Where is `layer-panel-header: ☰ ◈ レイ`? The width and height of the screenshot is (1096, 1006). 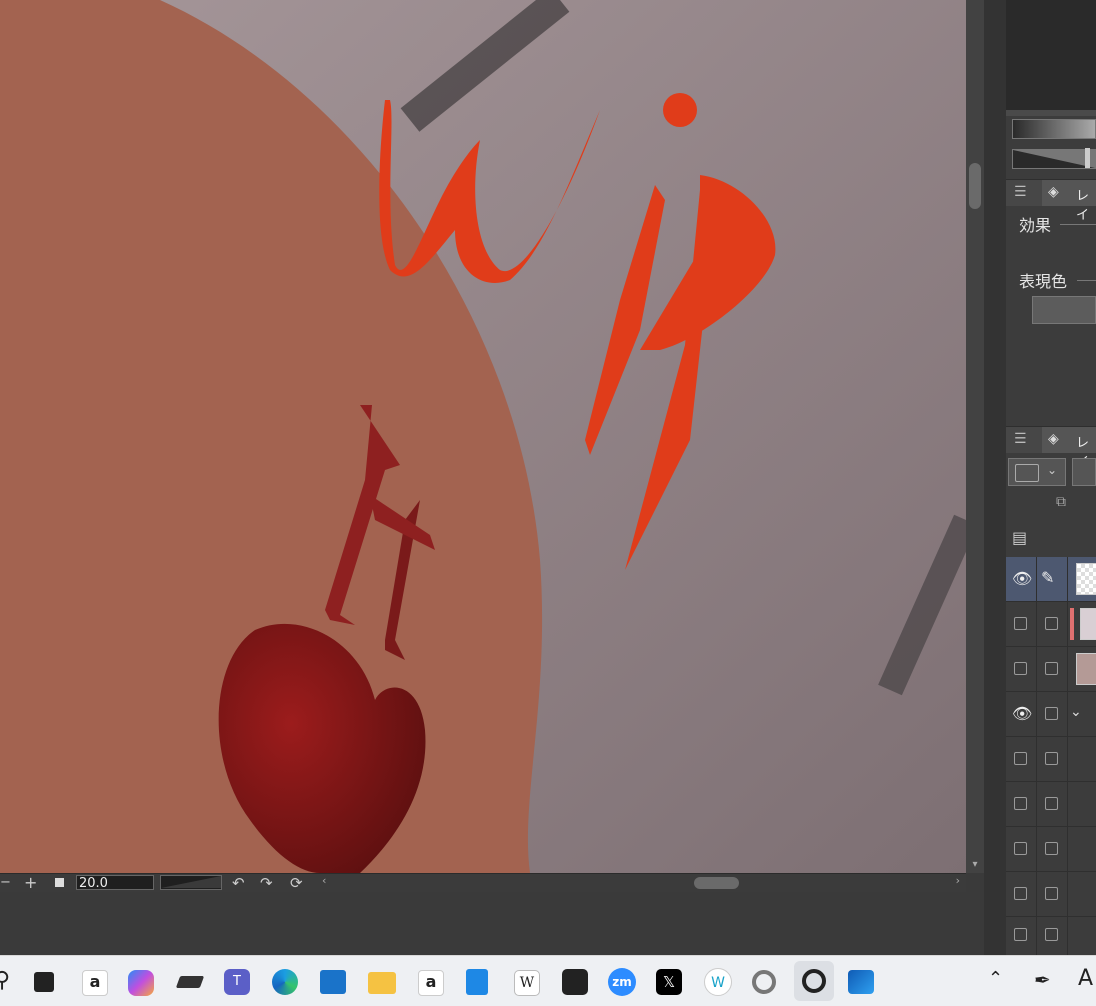 layer-panel-header: ☰ ◈ レイ is located at coordinates (1051, 448).